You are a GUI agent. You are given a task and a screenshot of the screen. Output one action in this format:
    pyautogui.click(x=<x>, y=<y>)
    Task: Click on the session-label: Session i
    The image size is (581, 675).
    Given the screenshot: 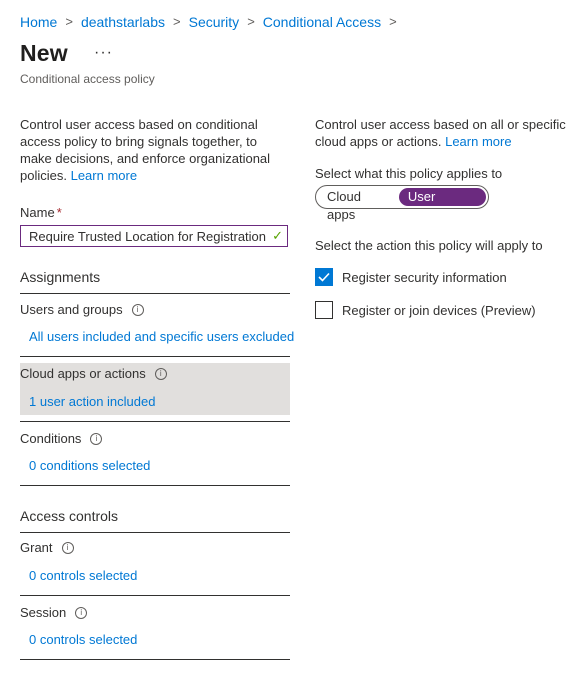 What is the action you would take?
    pyautogui.click(x=54, y=612)
    